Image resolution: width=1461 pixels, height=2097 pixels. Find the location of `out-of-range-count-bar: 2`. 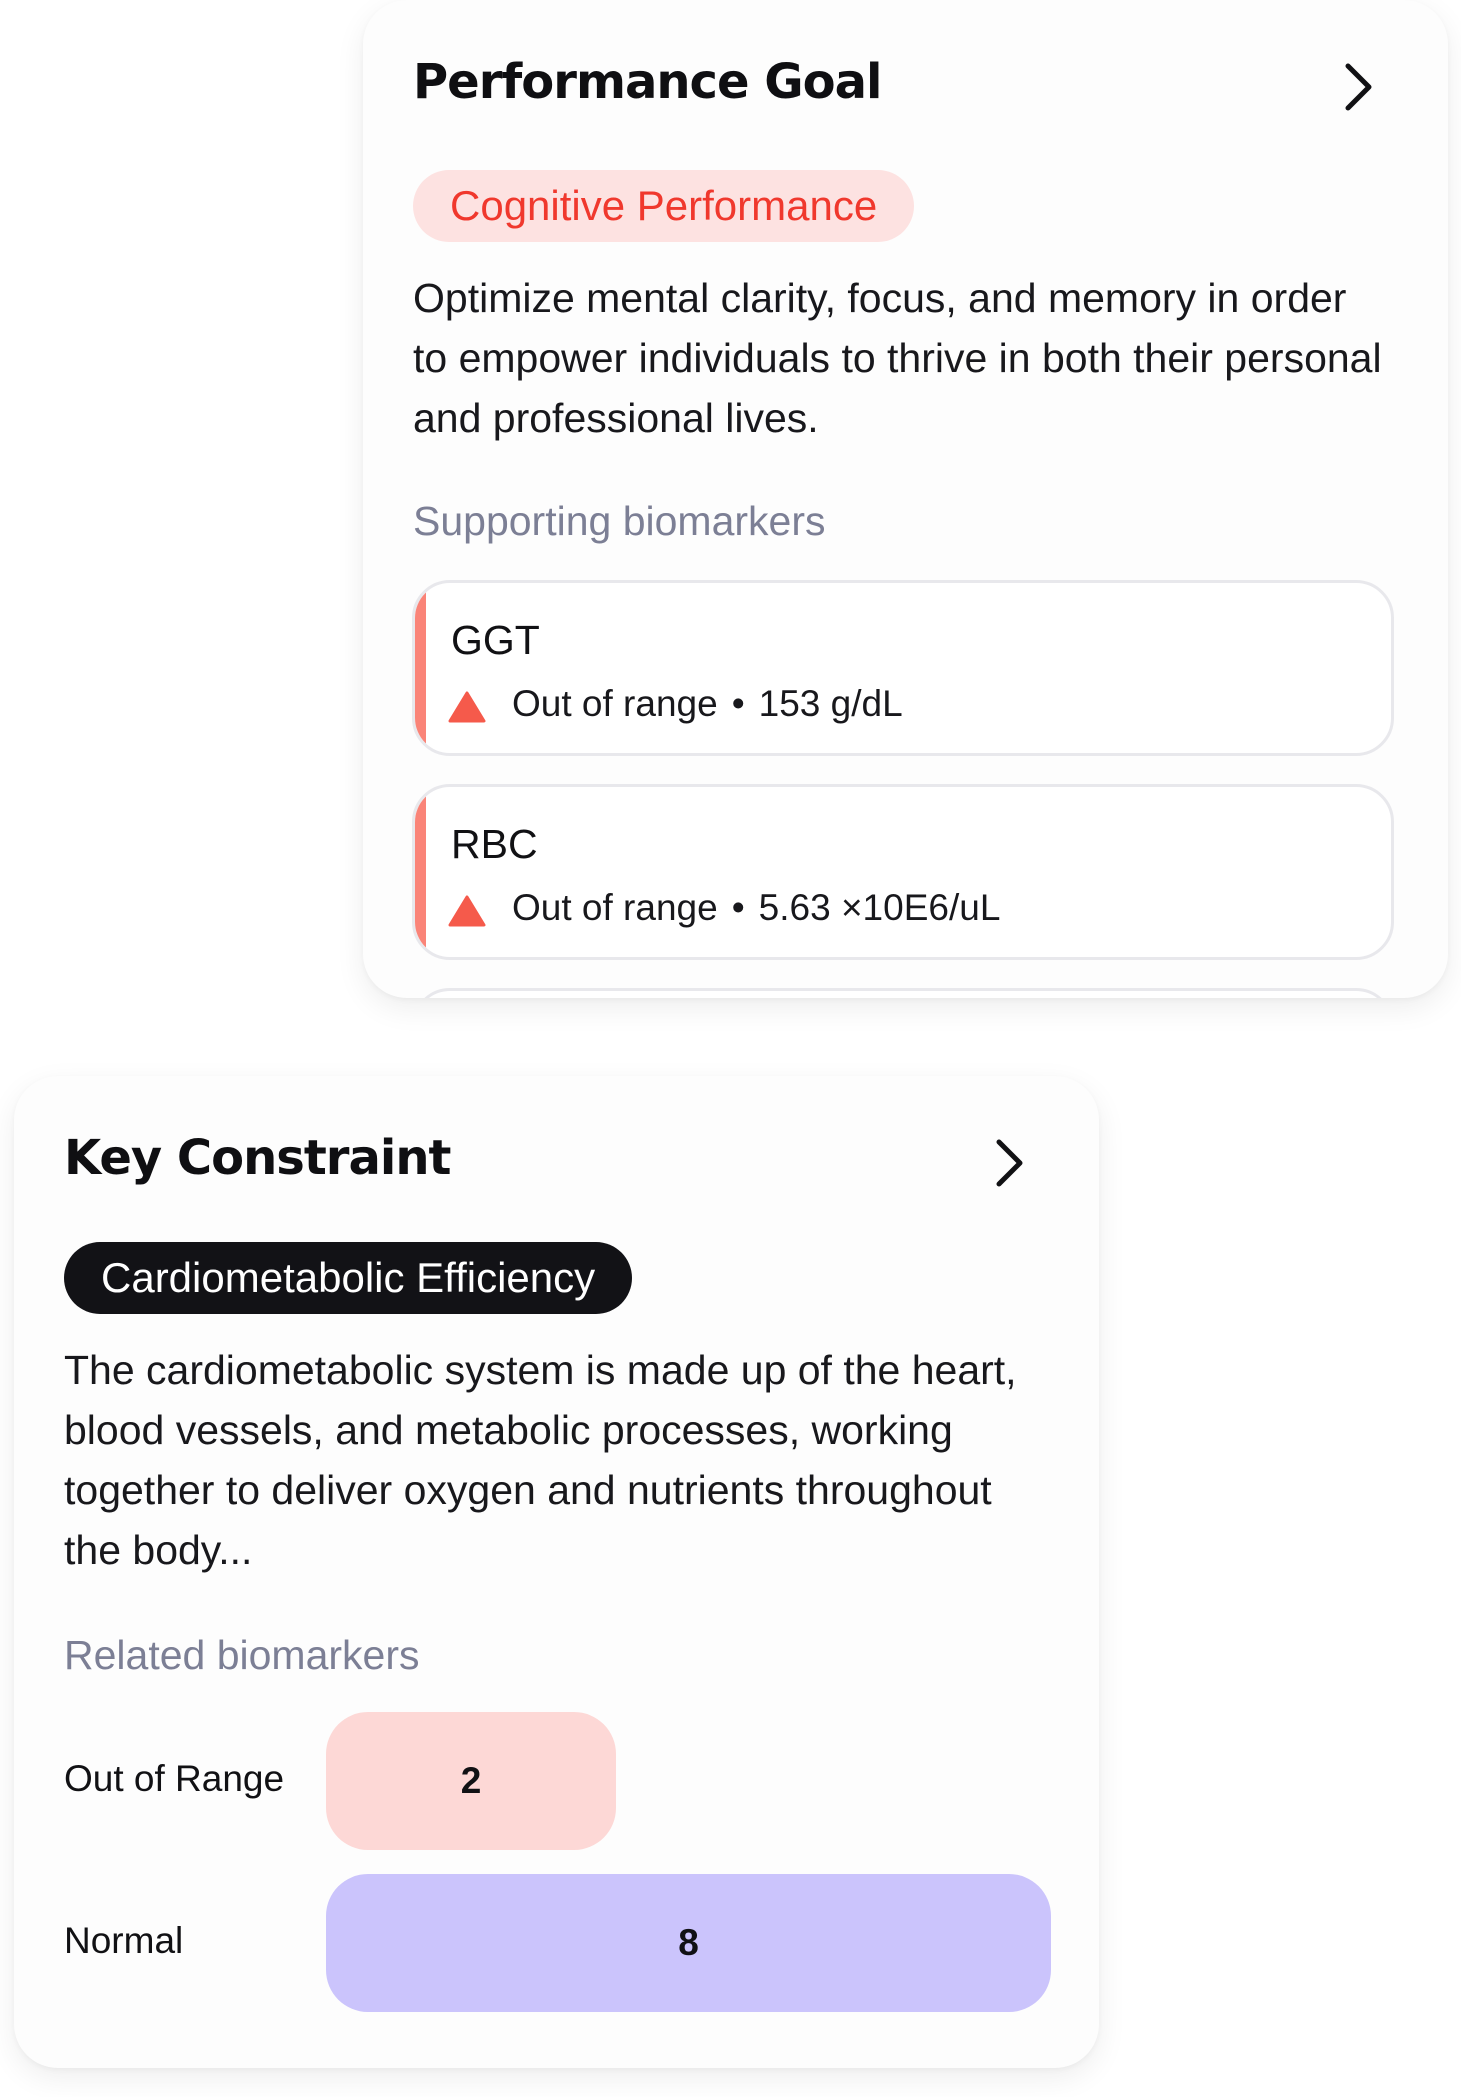

out-of-range-count-bar: 2 is located at coordinates (471, 1781).